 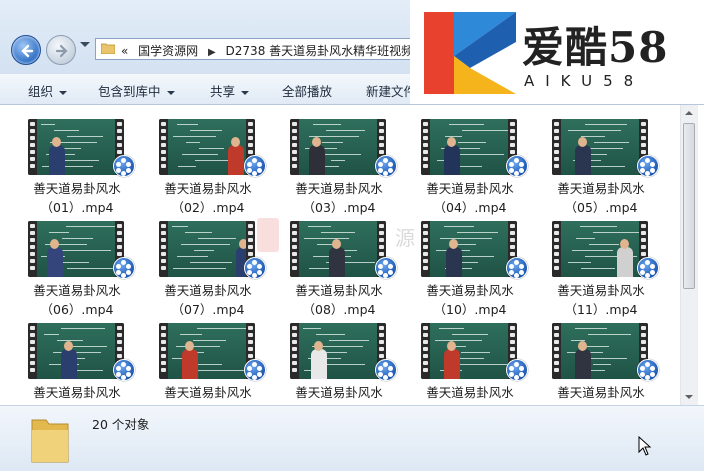 What do you see at coordinates (689, 206) in the screenshot?
I see `scrollbar-thumb` at bounding box center [689, 206].